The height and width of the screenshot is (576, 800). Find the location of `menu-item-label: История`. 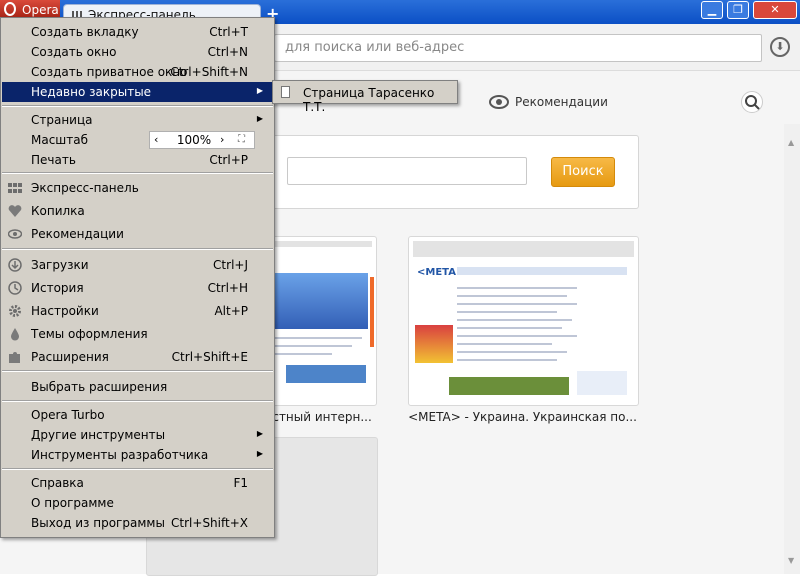

menu-item-label: История is located at coordinates (57, 288).